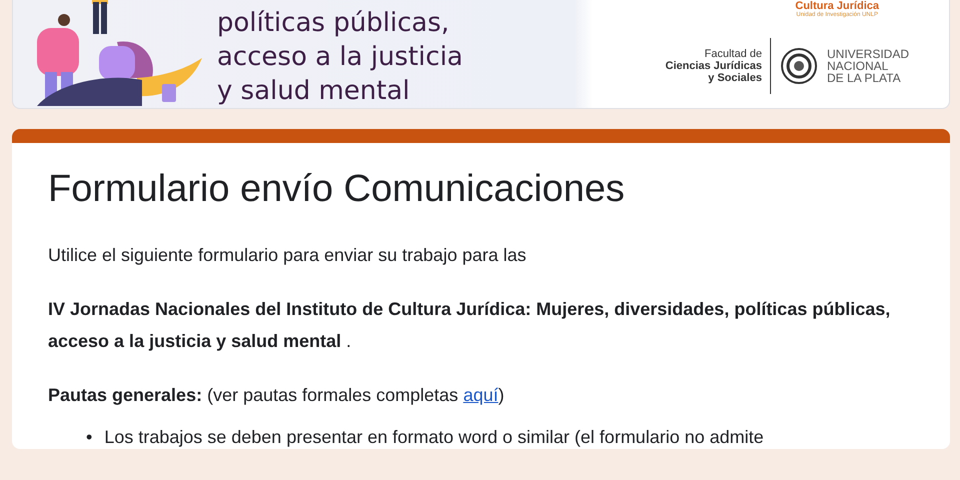  What do you see at coordinates (288, 255) in the screenshot?
I see `intro-text: Utilice el siguiente formulario para enviar su trabajo para las` at bounding box center [288, 255].